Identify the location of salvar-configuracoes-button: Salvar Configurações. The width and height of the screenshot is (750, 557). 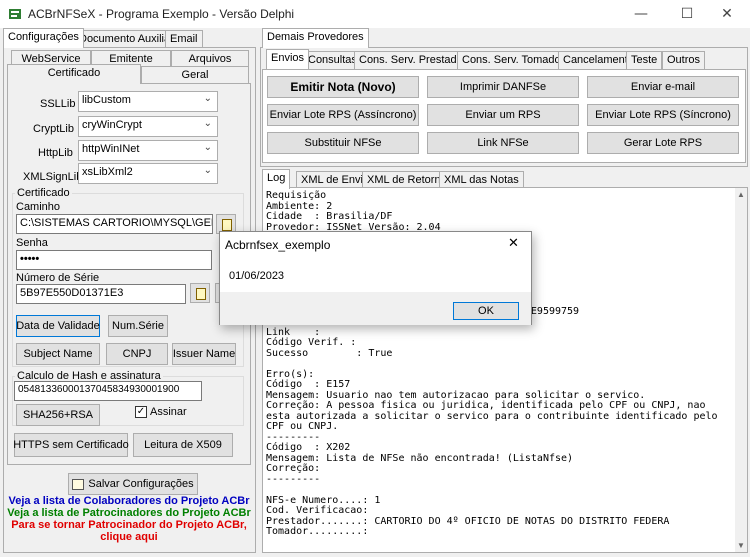
(133, 484).